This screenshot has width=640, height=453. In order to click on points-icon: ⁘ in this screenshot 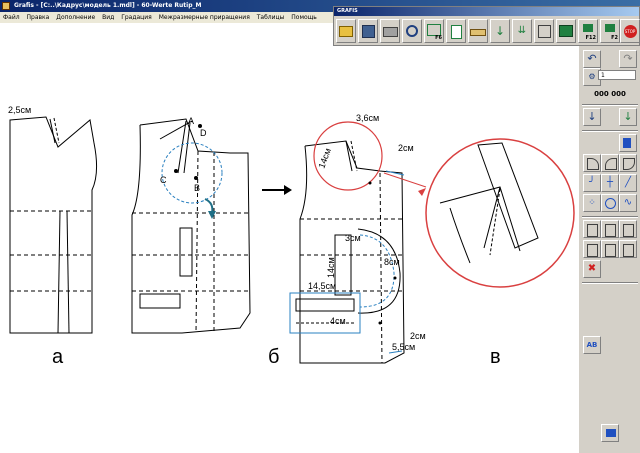, I will do `click(592, 203)`.